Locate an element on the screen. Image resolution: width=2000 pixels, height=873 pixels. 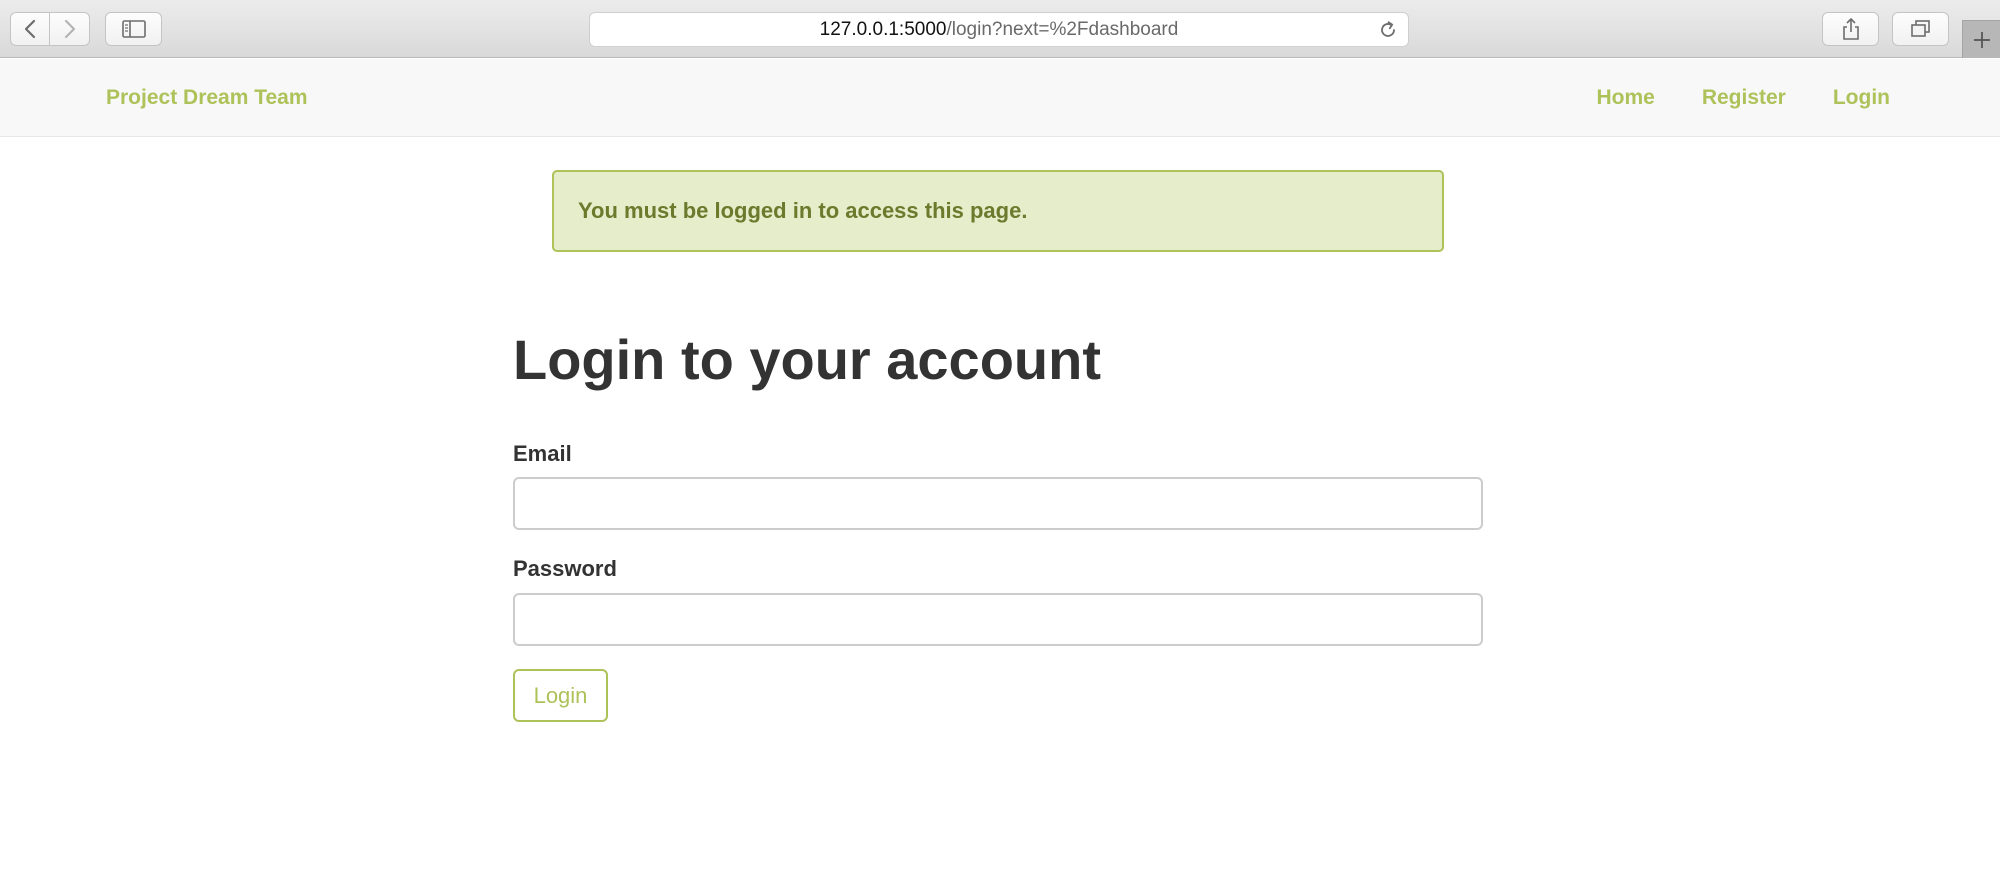
share-icon is located at coordinates (1850, 29).